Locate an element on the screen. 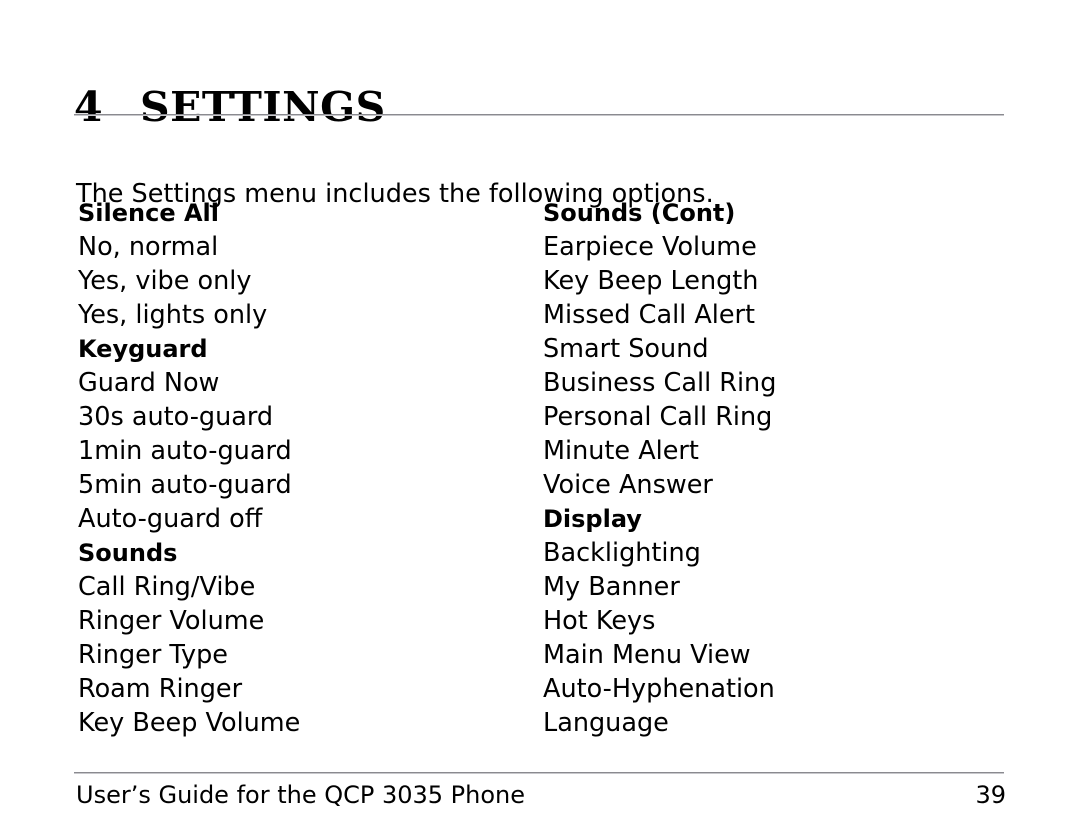 This screenshot has width=1080, height=834. settings-option-item: Main Menu View is located at coordinates (647, 655).